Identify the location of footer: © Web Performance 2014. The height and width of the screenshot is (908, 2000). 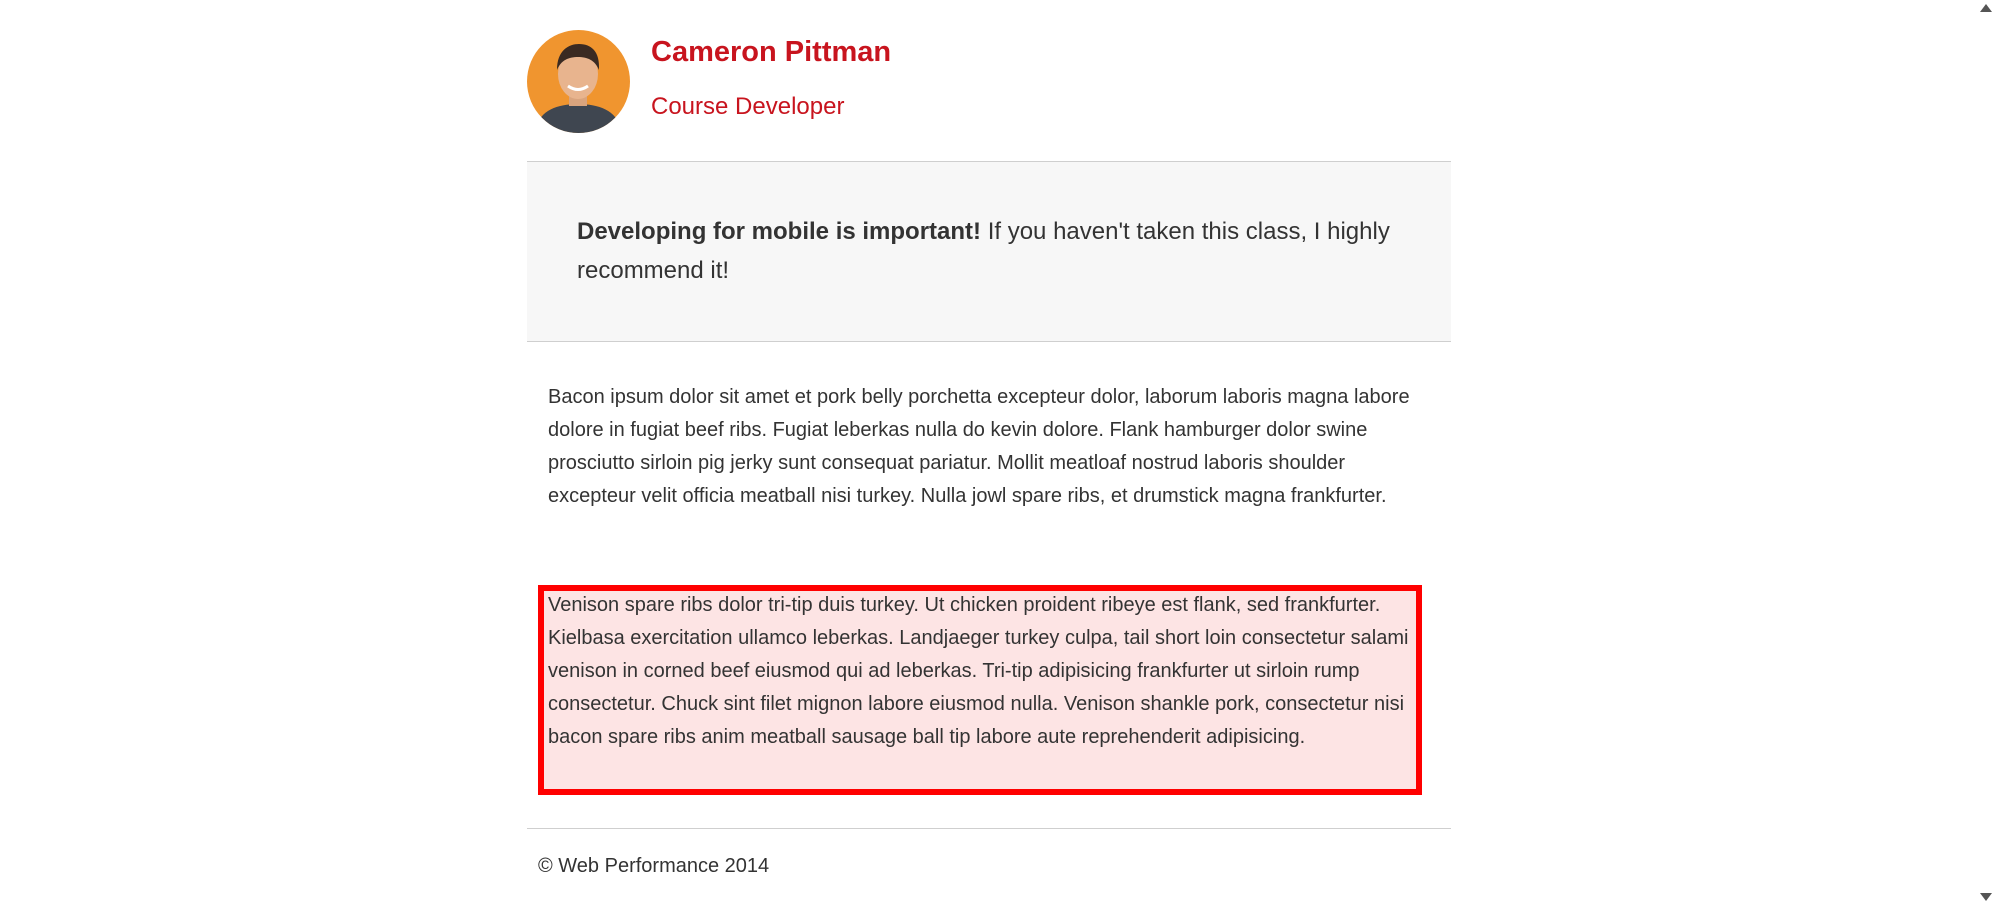
(989, 852).